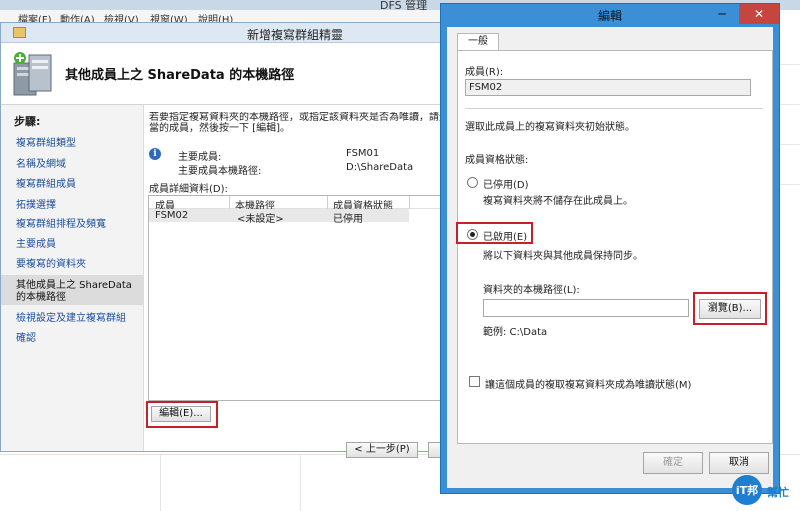 Image resolution: width=800 pixels, height=511 pixels. I want to click on minimize-icon: ─, so click(722, 14).